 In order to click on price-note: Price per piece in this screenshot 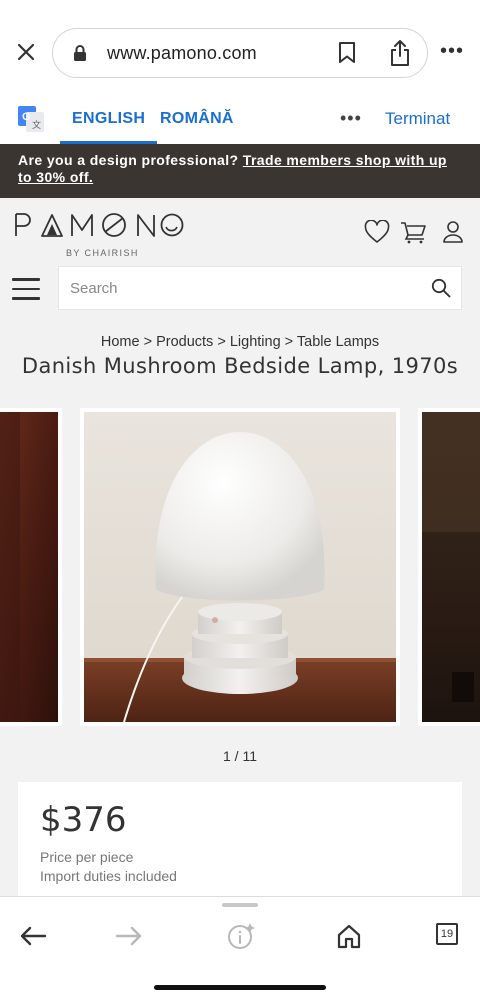, I will do `click(87, 857)`.